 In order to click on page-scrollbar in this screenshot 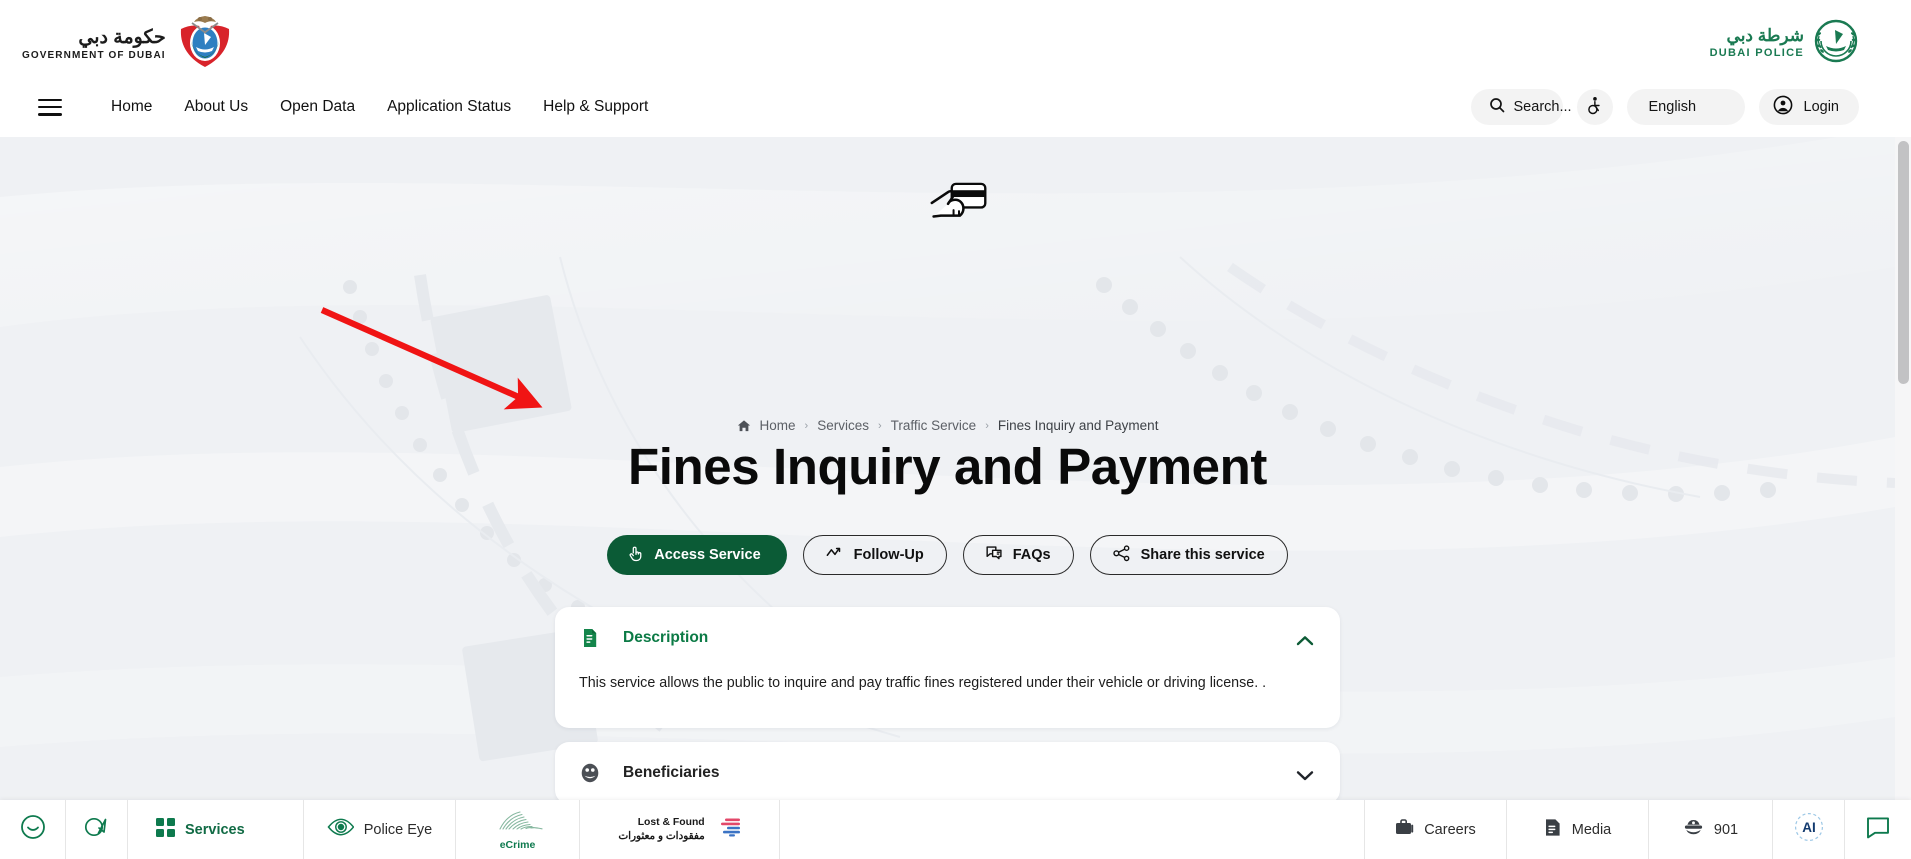, I will do `click(1903, 468)`.